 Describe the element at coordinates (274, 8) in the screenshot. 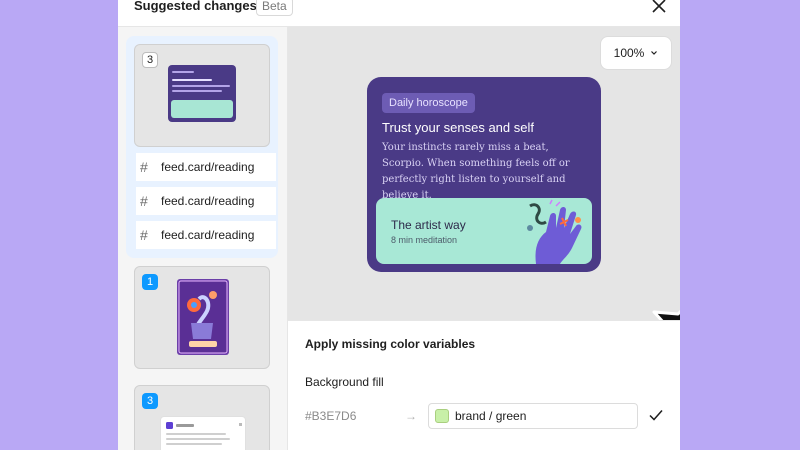

I see `beta-badge: Beta` at that location.